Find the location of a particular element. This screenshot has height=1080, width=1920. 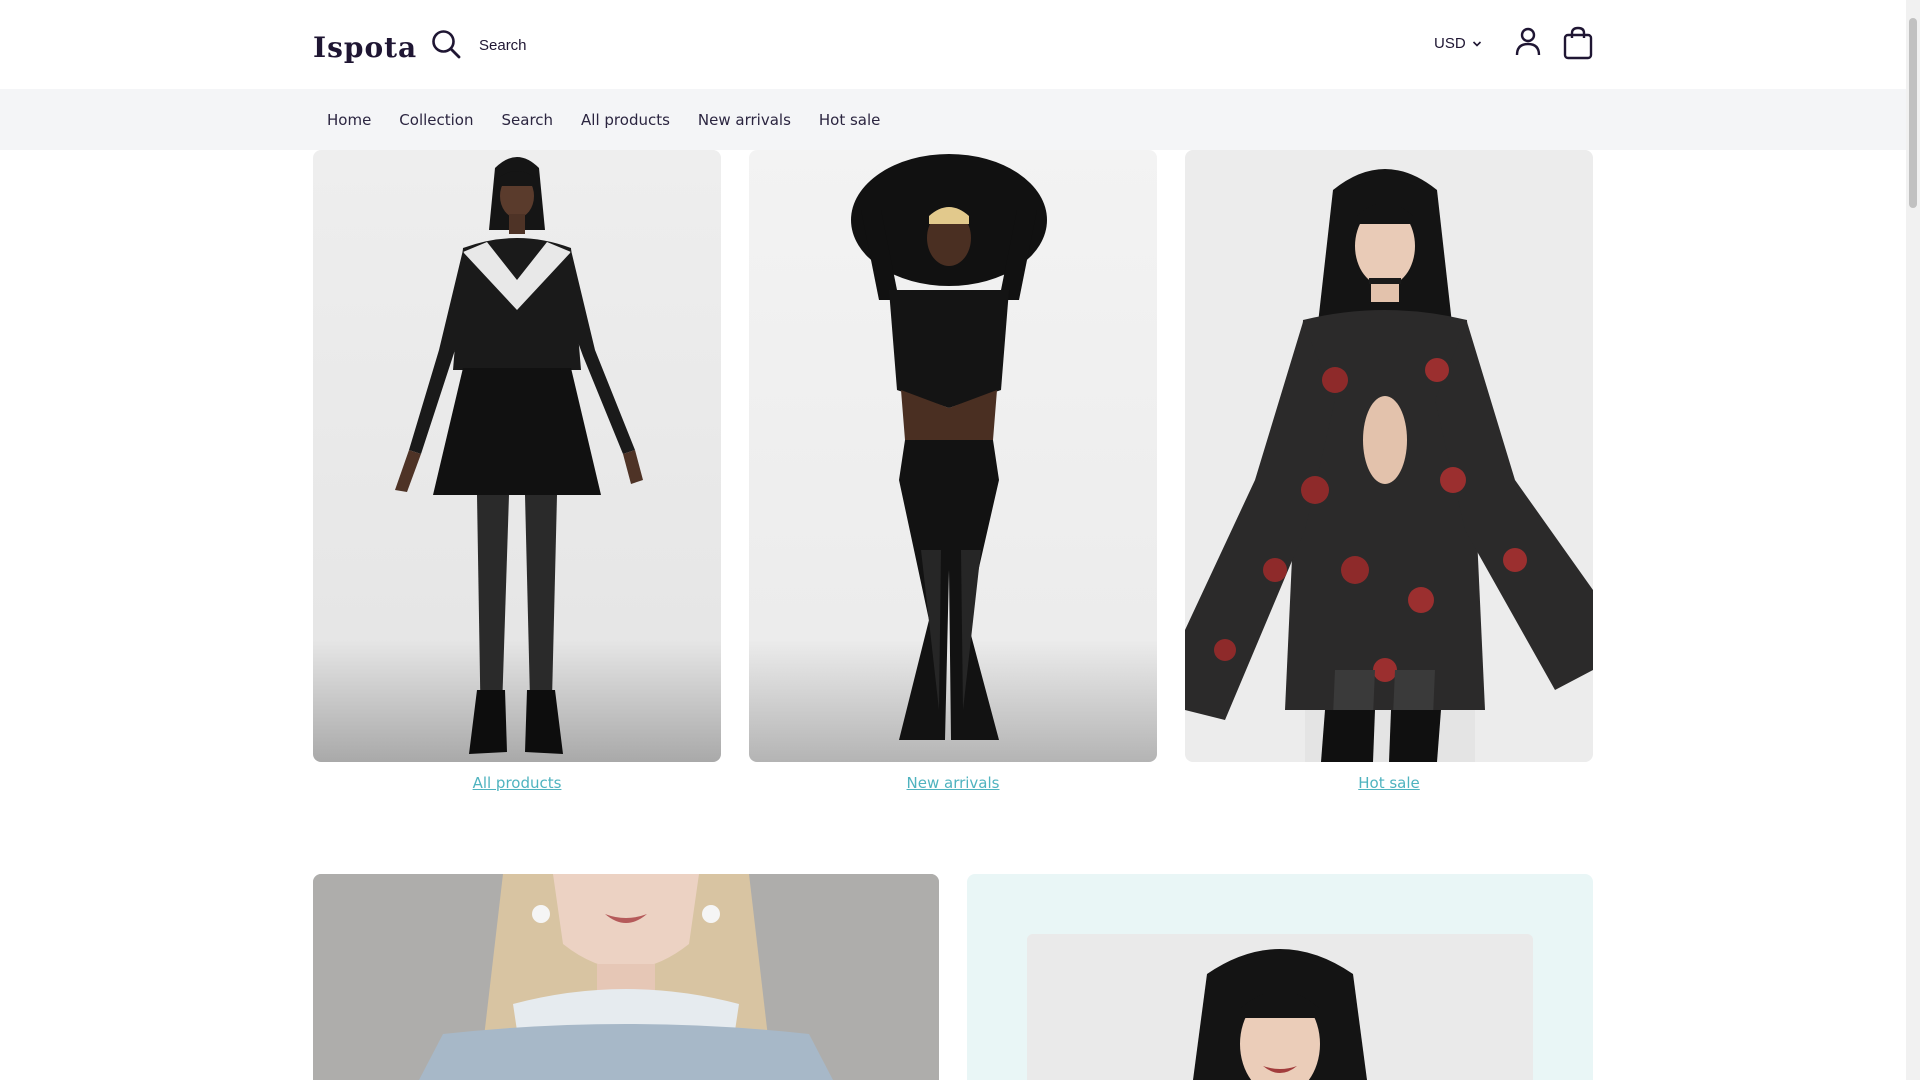

collection-card-all-products: All products is located at coordinates (517, 471).